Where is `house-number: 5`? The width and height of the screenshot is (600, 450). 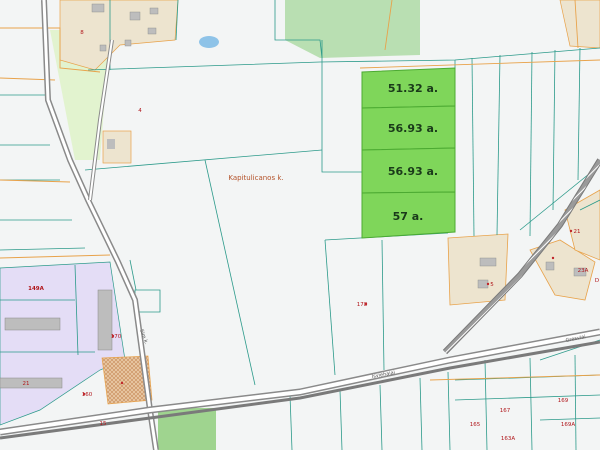
house-number: 5 is located at coordinates (492, 285).